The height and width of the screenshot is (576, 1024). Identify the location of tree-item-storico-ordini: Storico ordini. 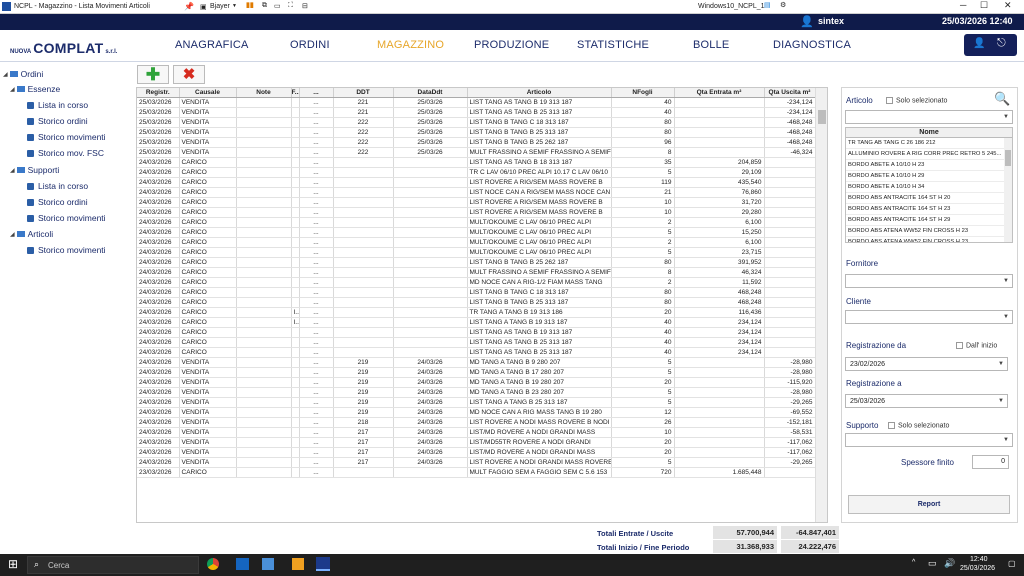
(57, 121).